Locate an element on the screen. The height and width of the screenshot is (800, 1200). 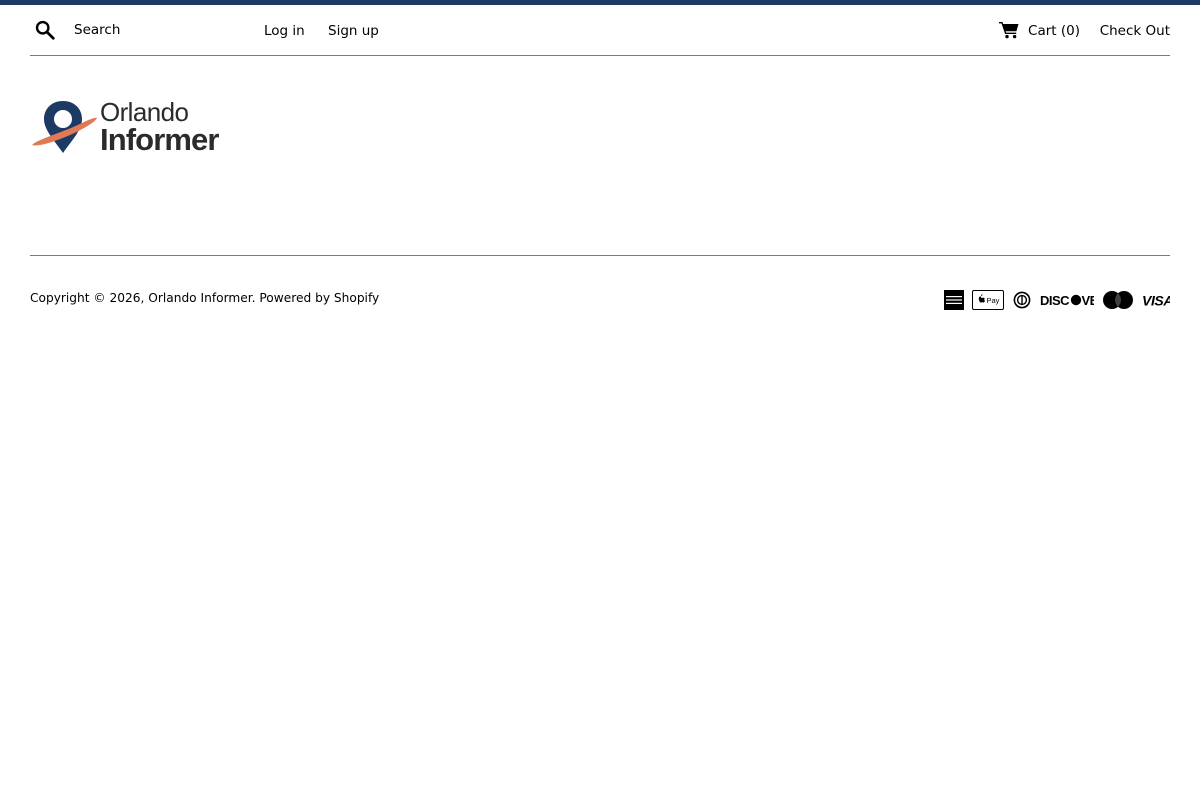
diners-club-icon is located at coordinates (1022, 300).